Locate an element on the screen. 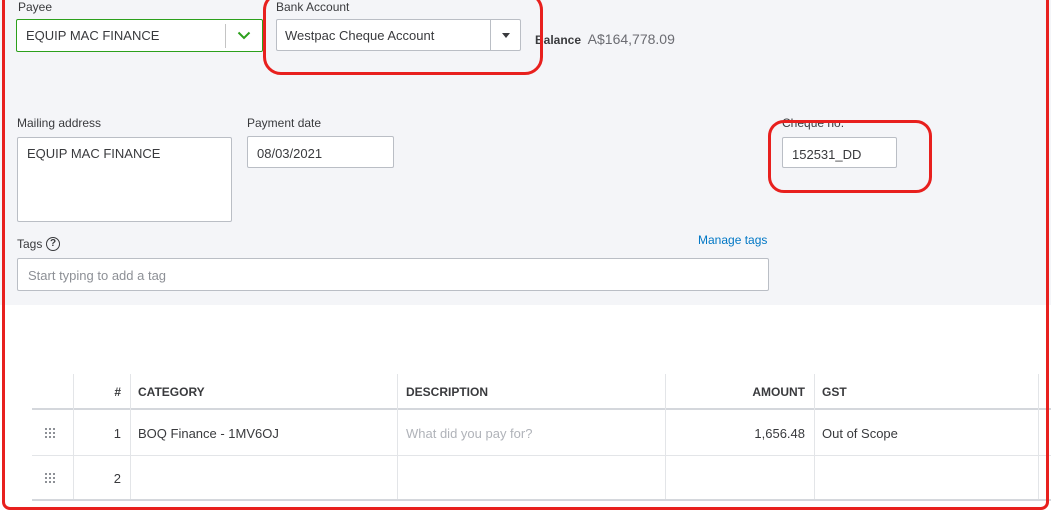 The width and height of the screenshot is (1051, 512). caret-down-icon is located at coordinates (505, 35).